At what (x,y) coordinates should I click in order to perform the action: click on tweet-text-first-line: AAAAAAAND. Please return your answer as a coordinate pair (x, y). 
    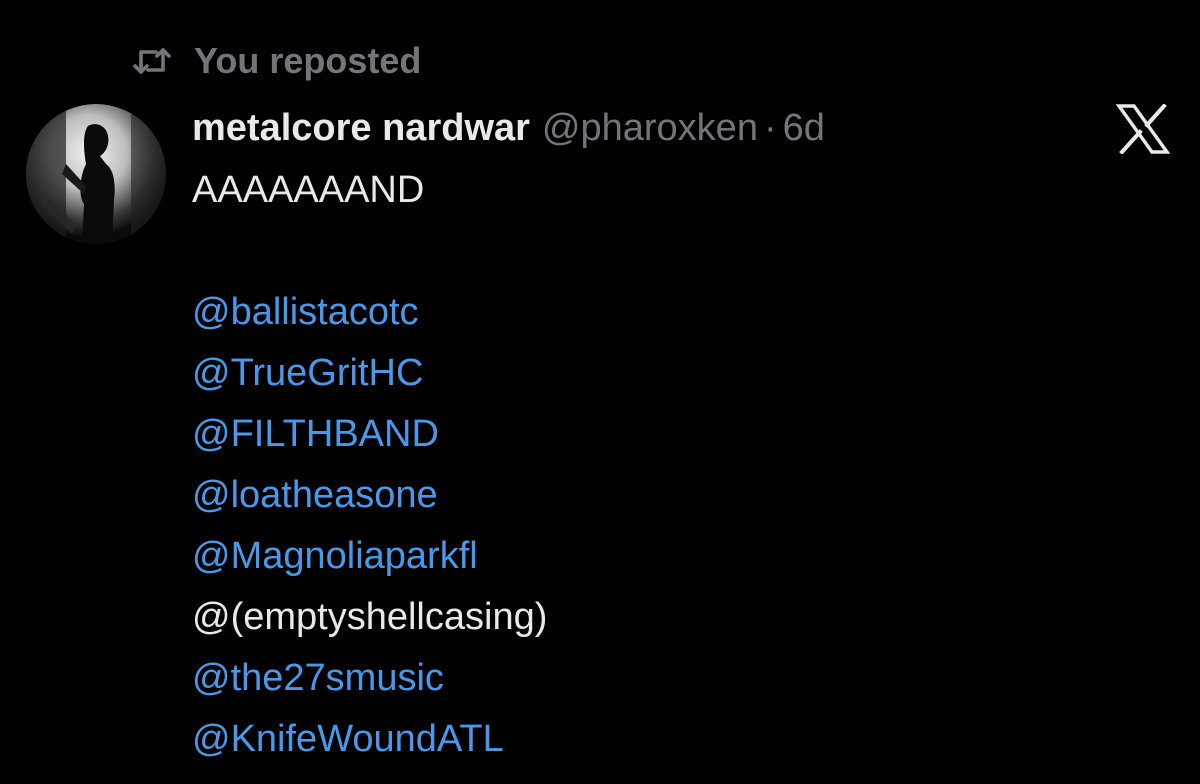
    Looking at the image, I should click on (308, 190).